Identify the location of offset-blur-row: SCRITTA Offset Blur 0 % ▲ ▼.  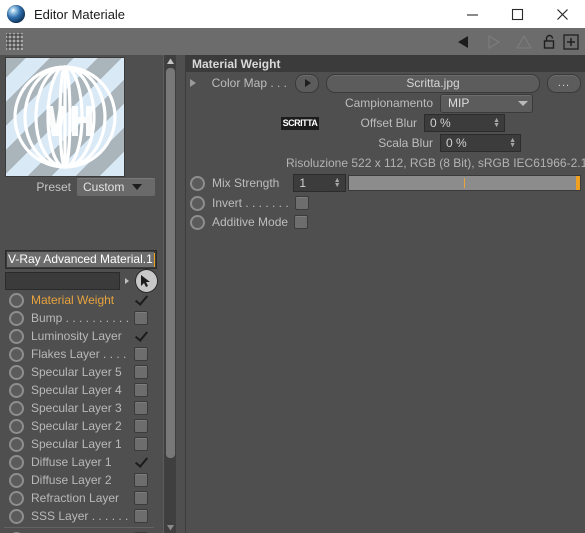
(385, 123).